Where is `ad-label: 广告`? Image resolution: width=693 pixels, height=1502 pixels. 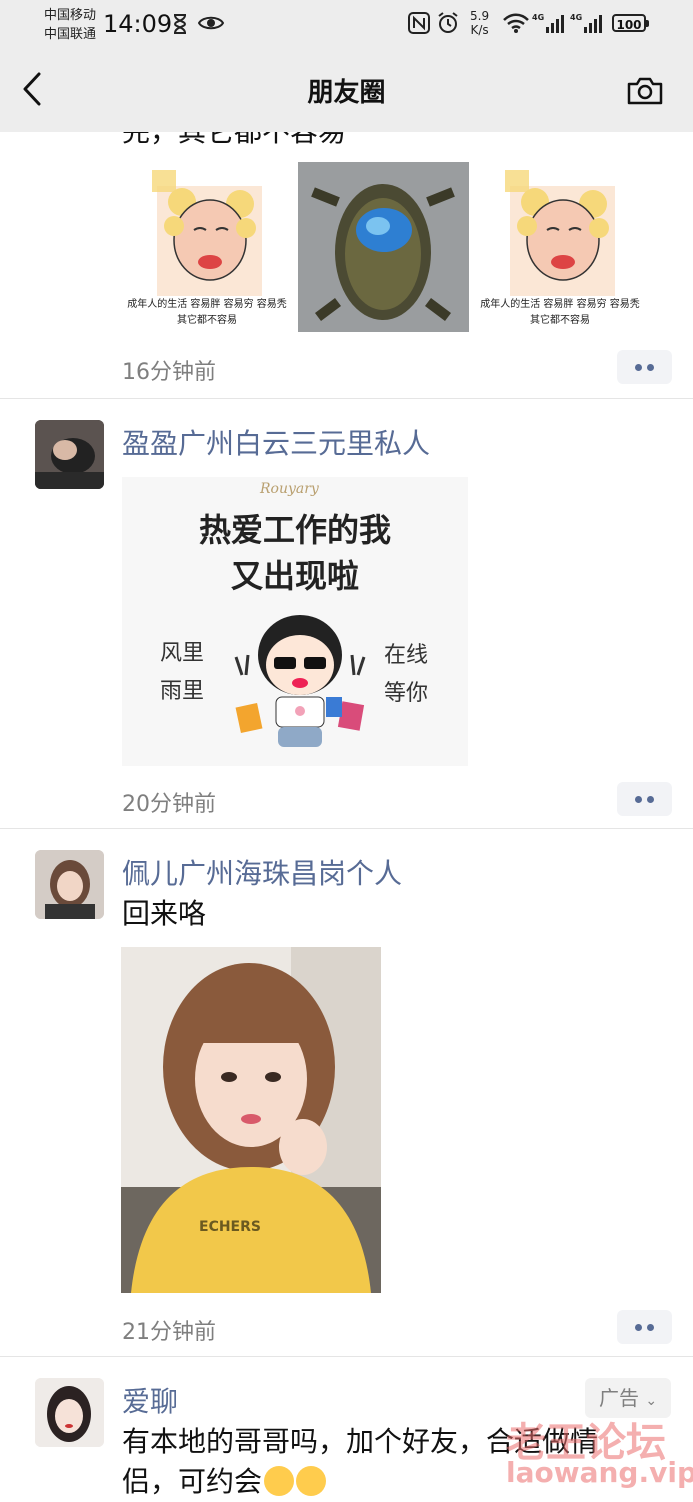
ad-label: 广告 is located at coordinates (618, 1398).